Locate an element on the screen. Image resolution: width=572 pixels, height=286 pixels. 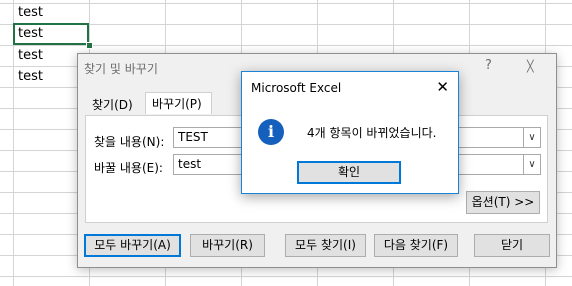
find-next-button: 다음 찾기(F) is located at coordinates (416, 245).